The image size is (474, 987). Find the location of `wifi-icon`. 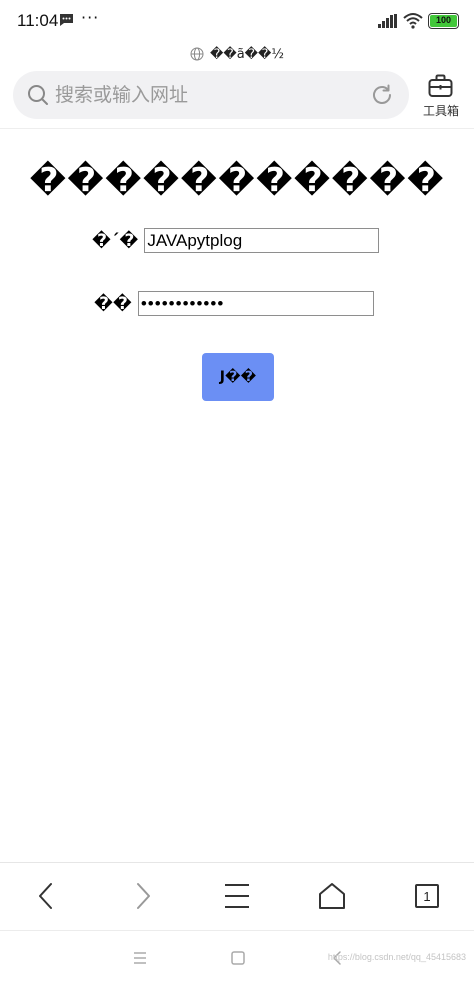

wifi-icon is located at coordinates (413, 21).